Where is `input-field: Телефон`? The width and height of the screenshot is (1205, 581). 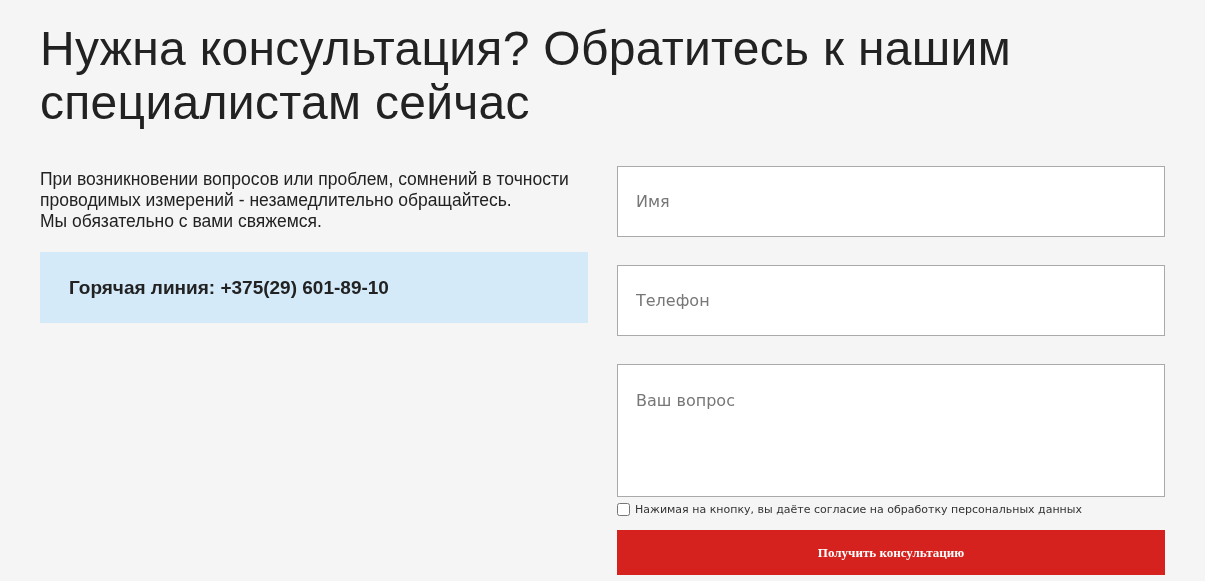
input-field: Телефон is located at coordinates (891, 300).